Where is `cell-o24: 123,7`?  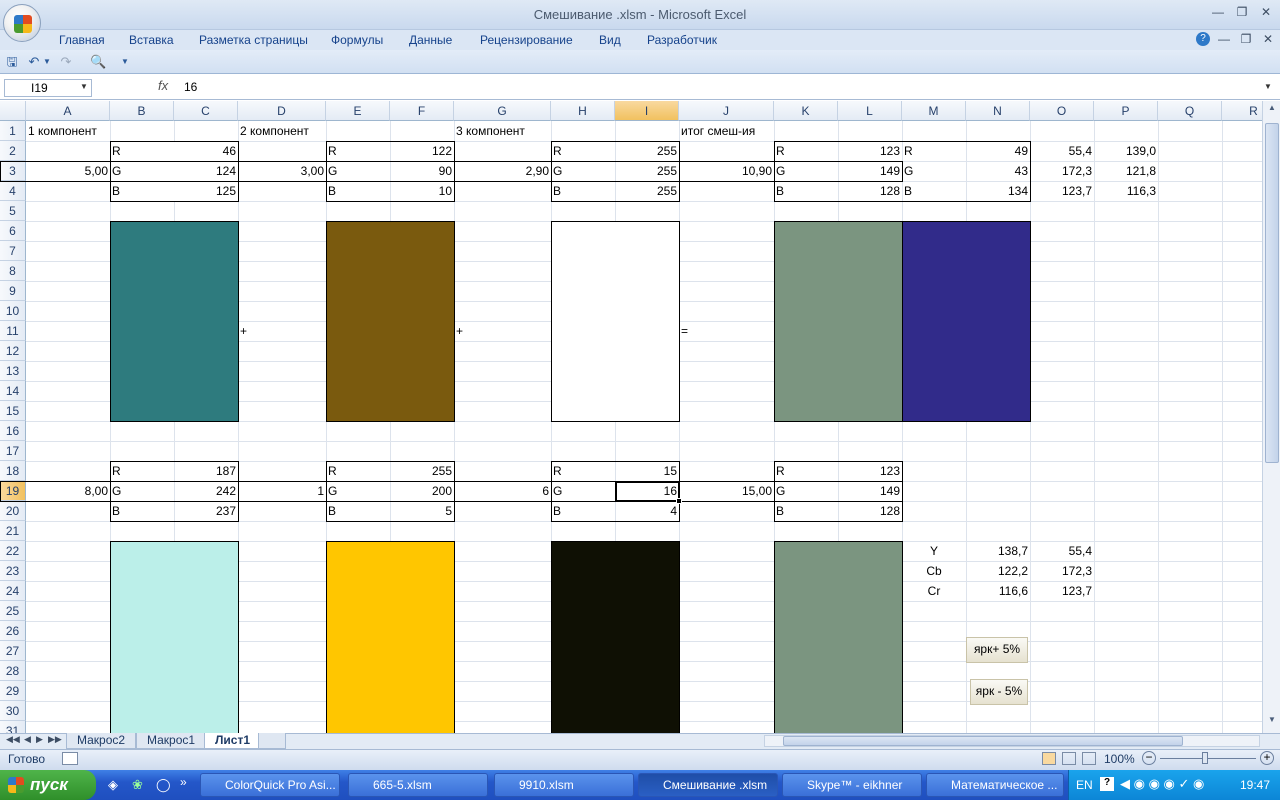 cell-o24: 123,7 is located at coordinates (1062, 591).